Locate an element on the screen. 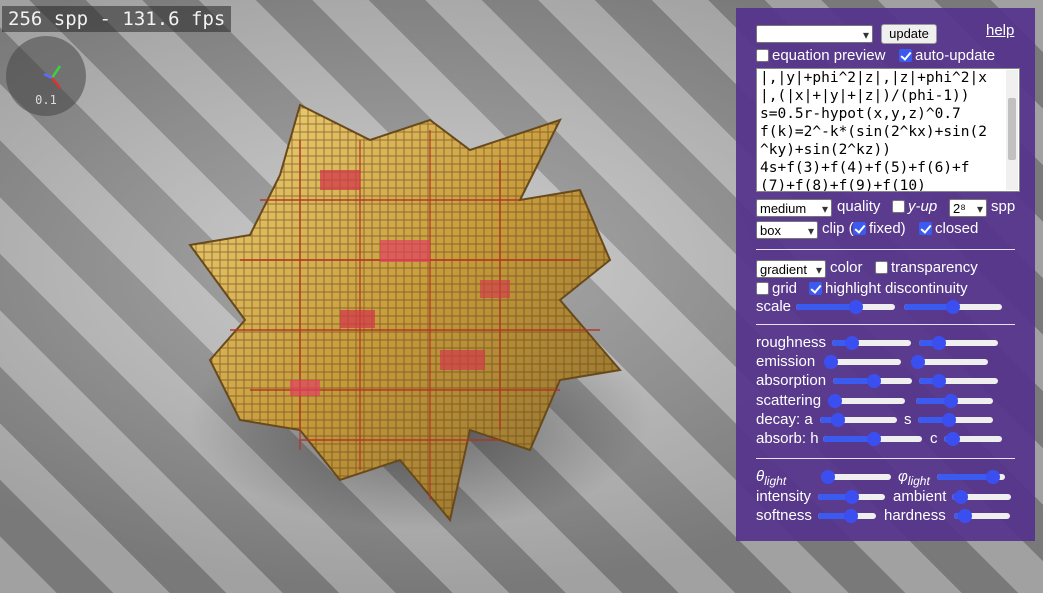  decay-s-slider is located at coordinates (955, 420).